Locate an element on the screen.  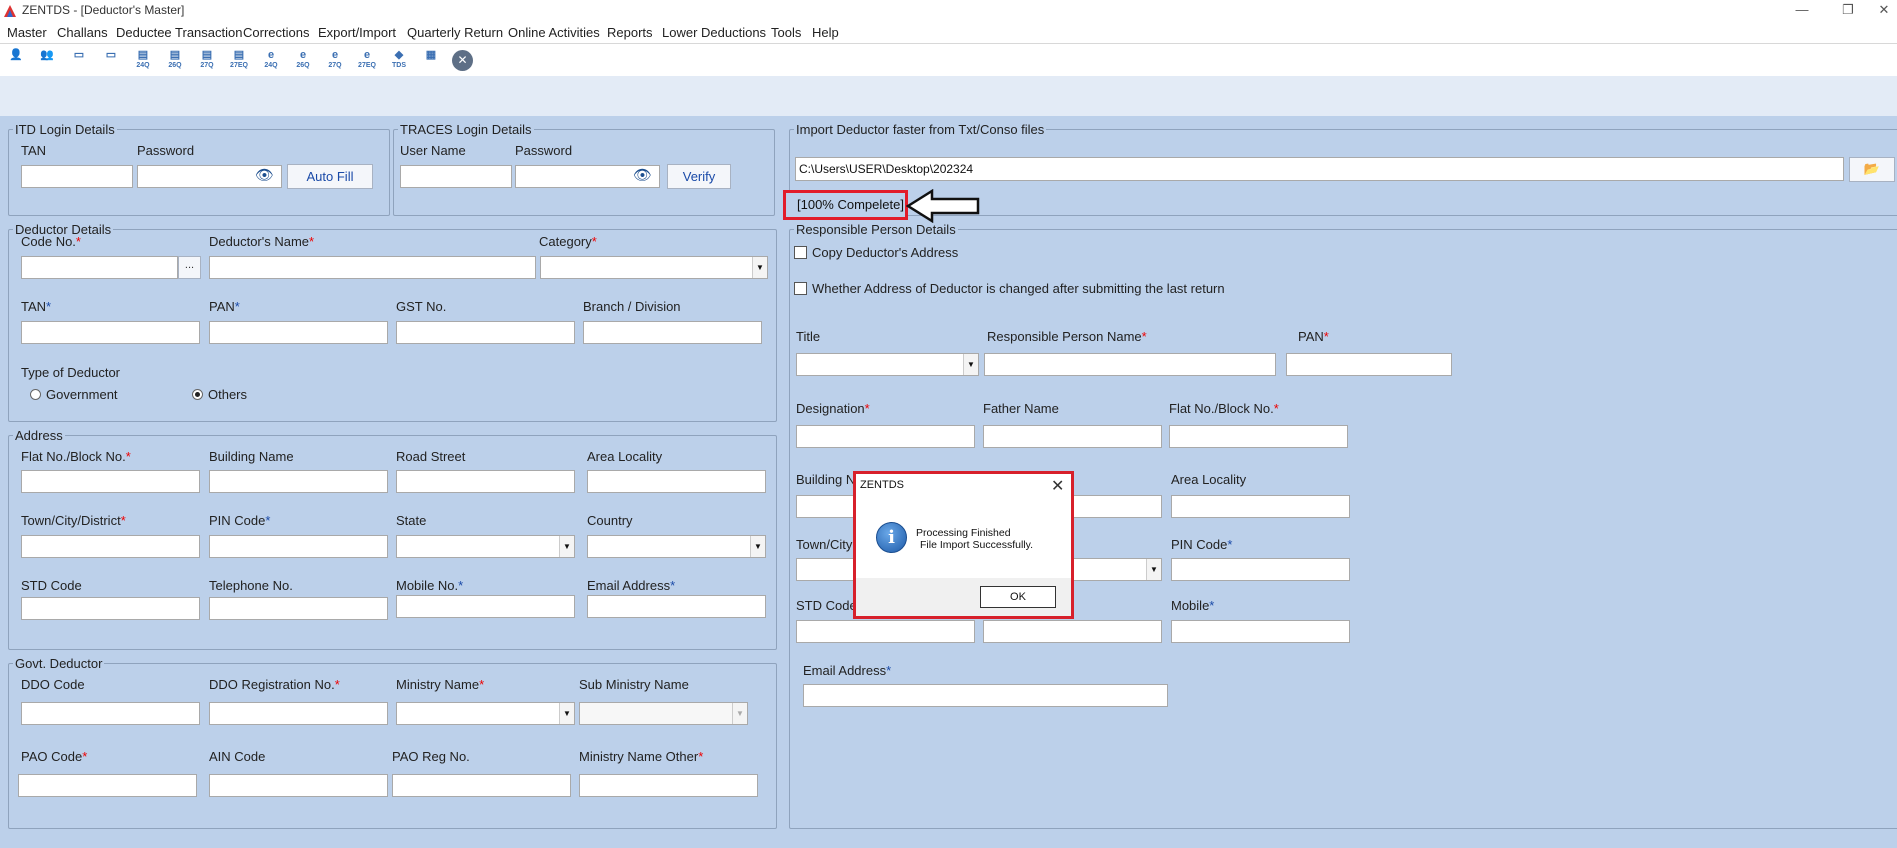
rp-title-select: ▼ is located at coordinates (887, 364).